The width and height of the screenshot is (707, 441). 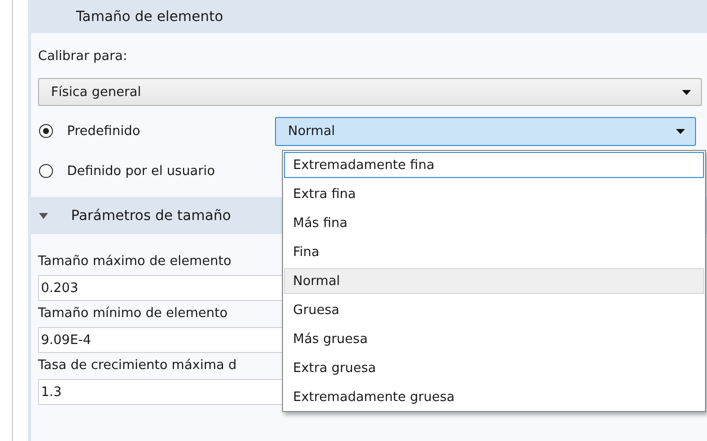 I want to click on dropdown-option: Normal, so click(x=494, y=281).